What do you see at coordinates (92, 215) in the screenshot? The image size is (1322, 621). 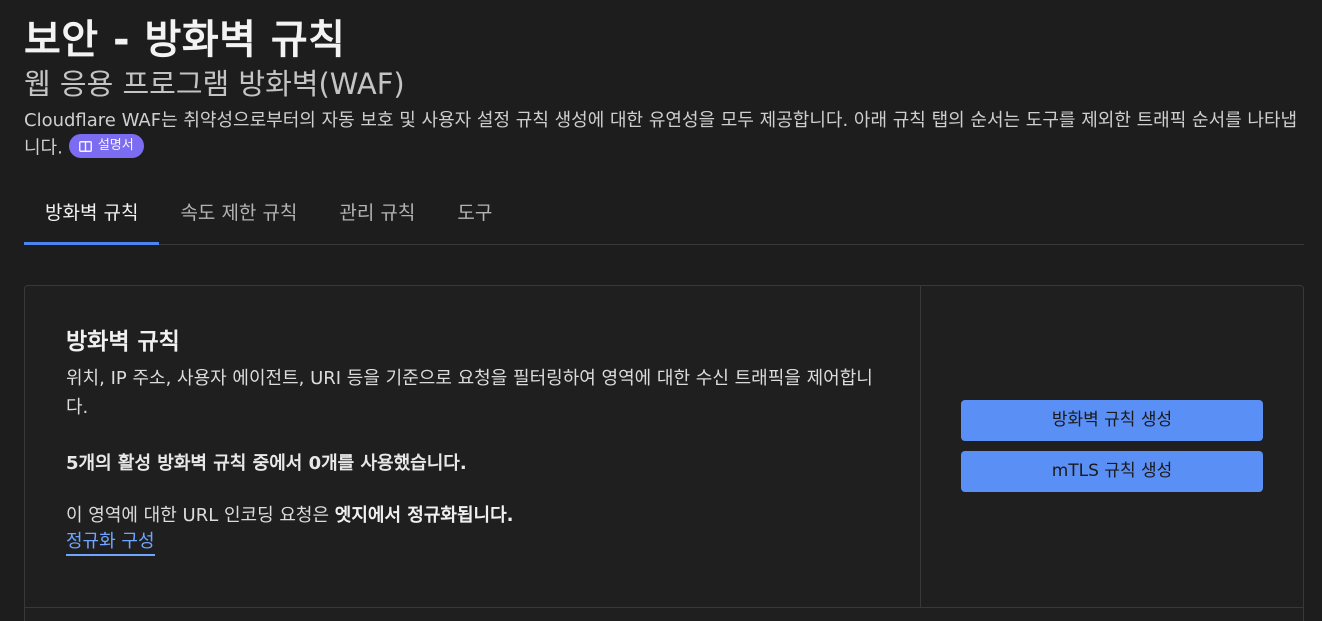 I see `tab-firewall-rules: 방화벽 규칙` at bounding box center [92, 215].